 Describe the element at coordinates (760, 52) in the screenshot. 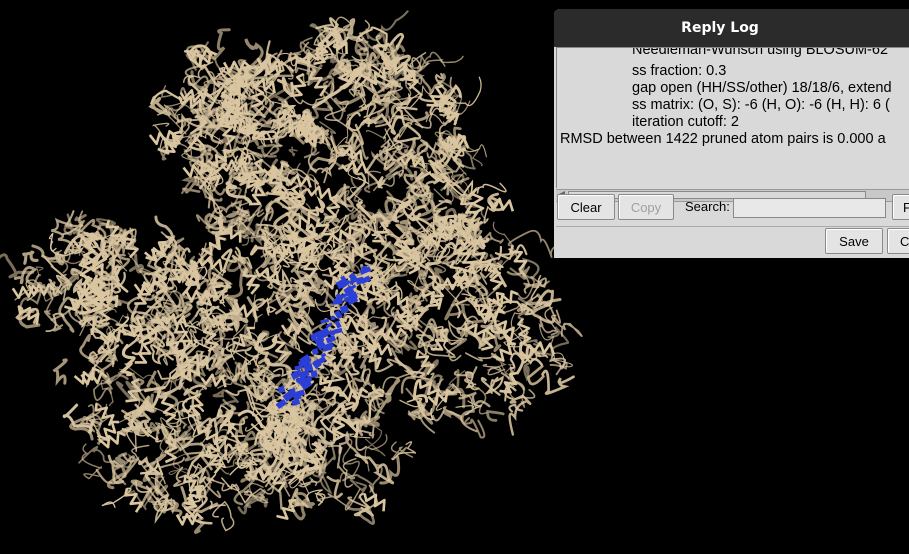

I see `log-line: Needleman-Wunsch using BLOSUM-62` at that location.